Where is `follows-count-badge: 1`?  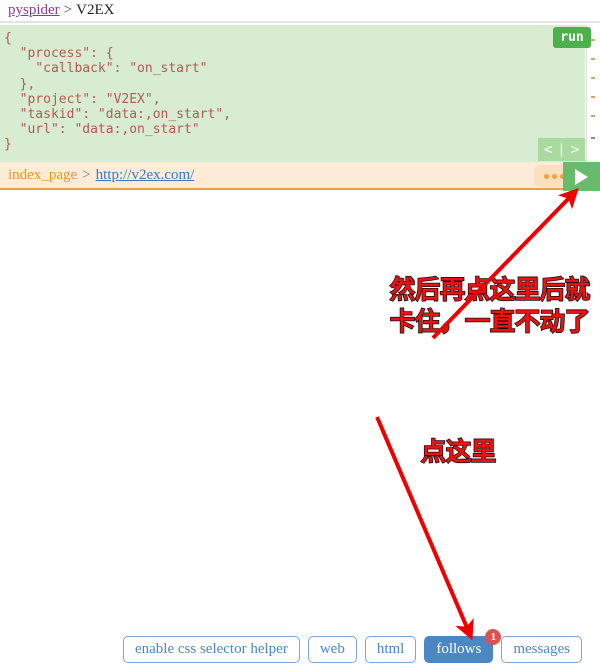
follows-count-badge: 1 is located at coordinates (493, 637).